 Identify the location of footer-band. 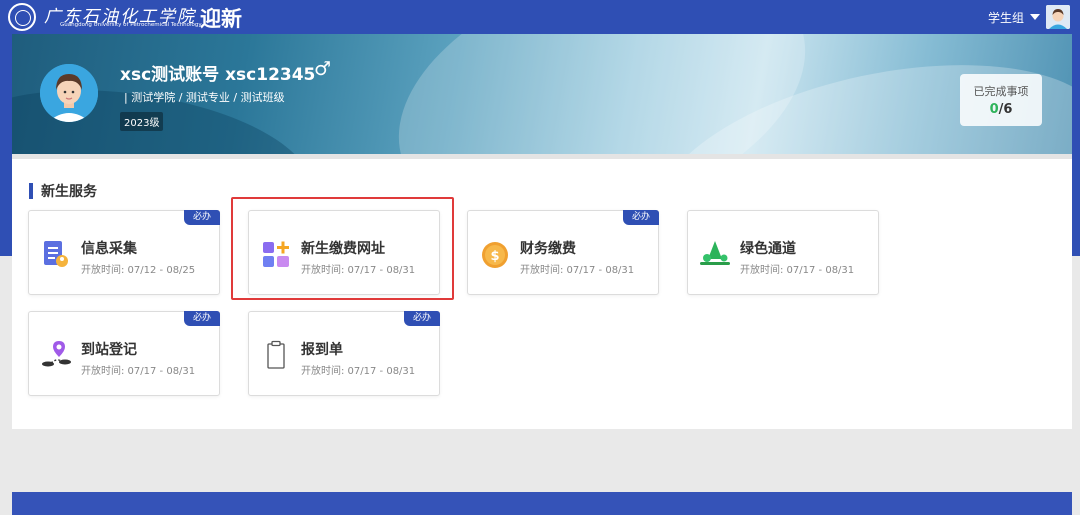
(542, 503).